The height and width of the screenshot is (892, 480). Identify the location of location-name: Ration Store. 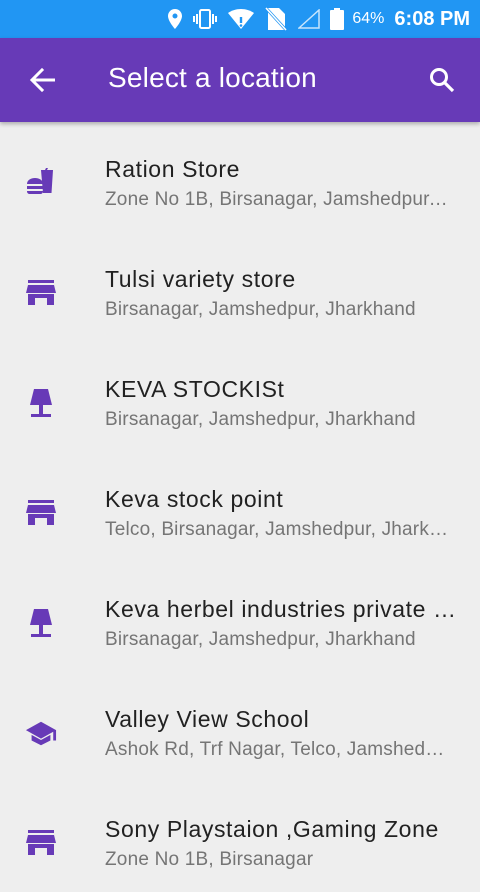
(173, 169).